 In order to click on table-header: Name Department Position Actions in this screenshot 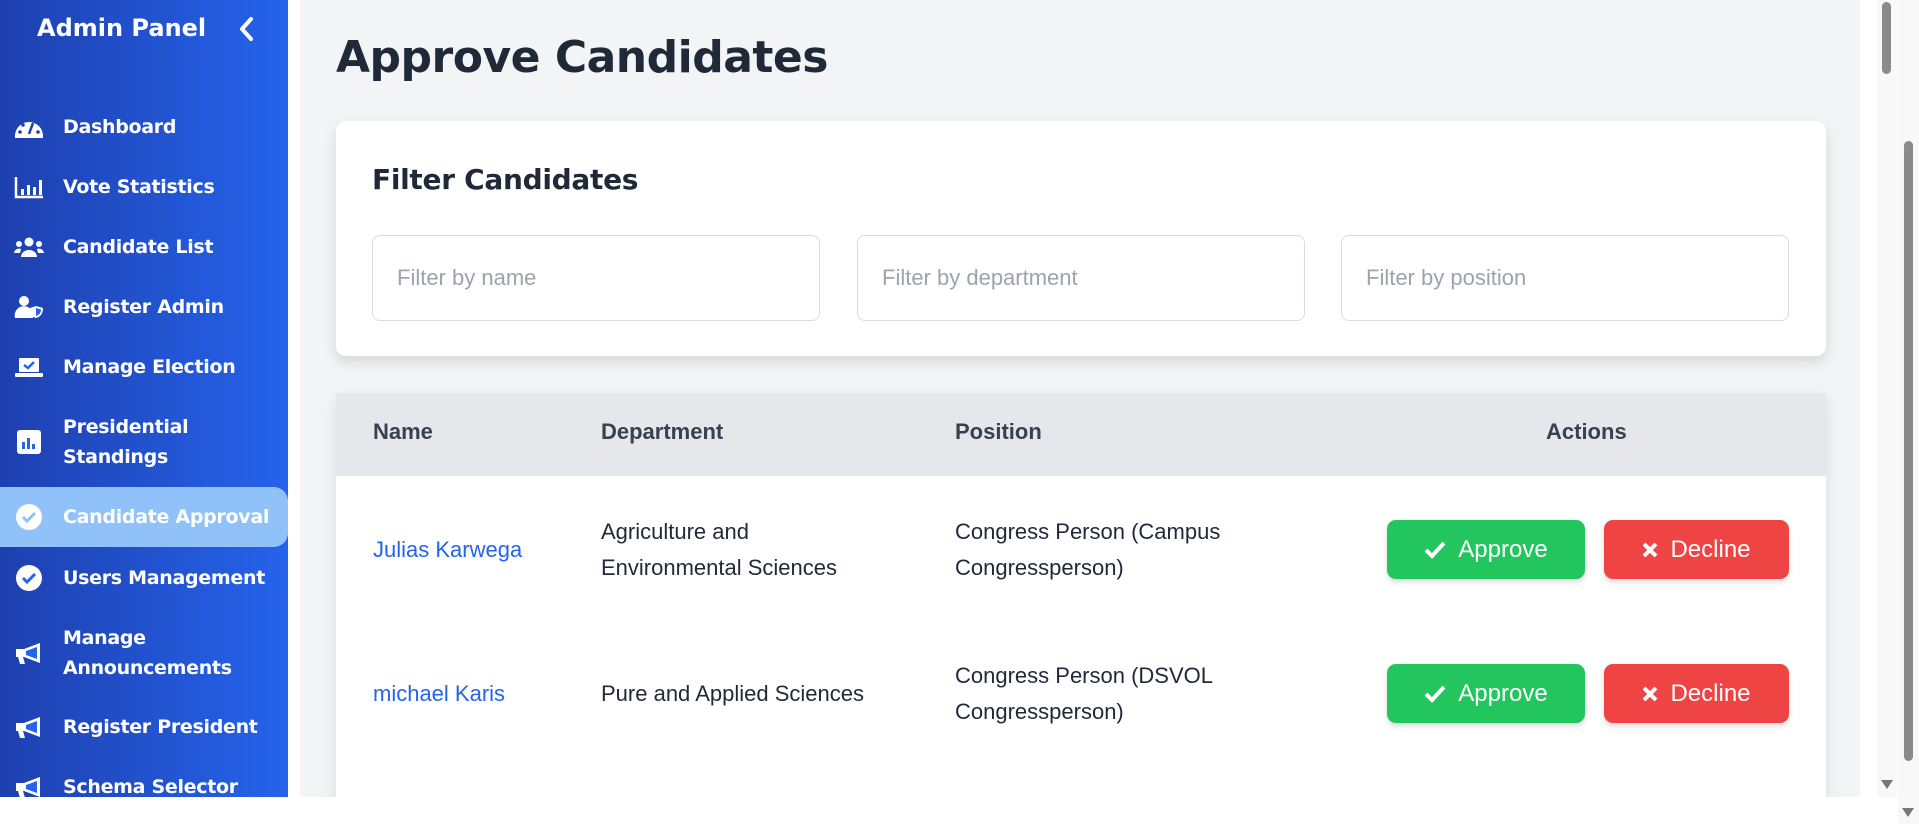, I will do `click(1081, 434)`.